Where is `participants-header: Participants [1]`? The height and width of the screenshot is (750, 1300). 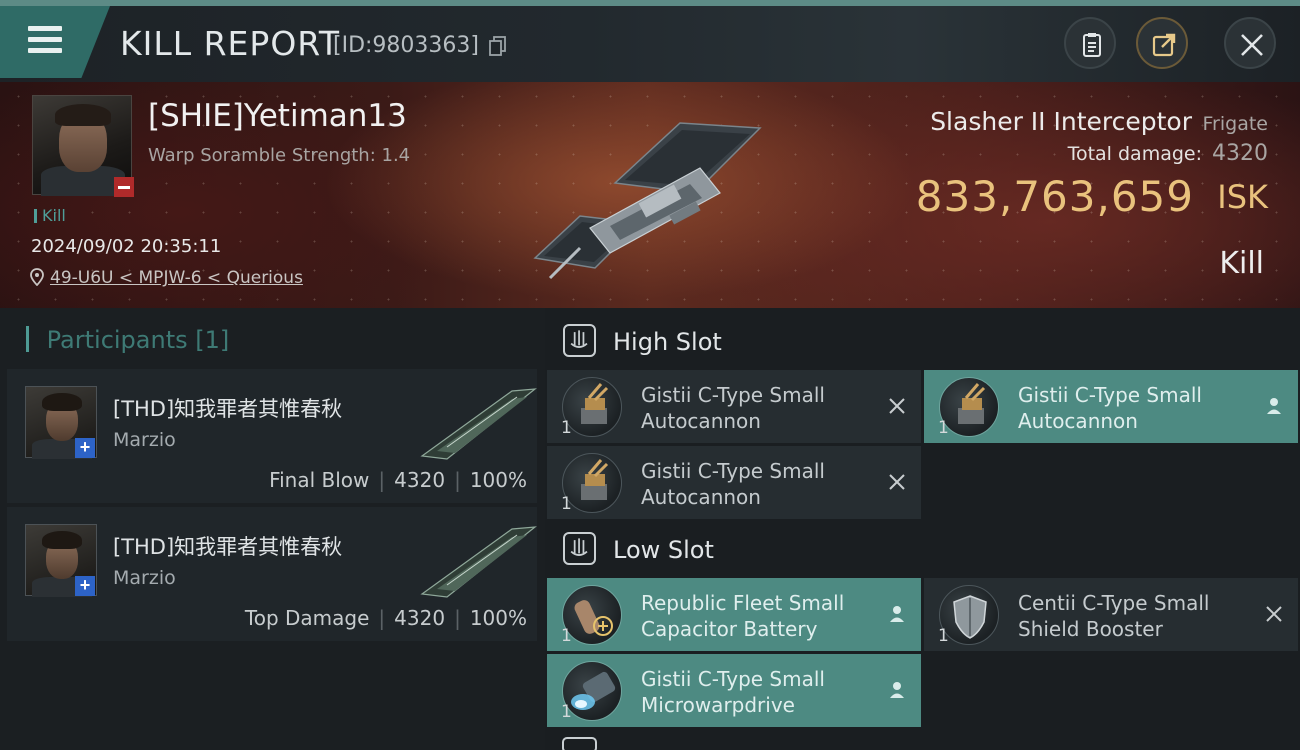
participants-header: Participants [1] is located at coordinates (128, 340).